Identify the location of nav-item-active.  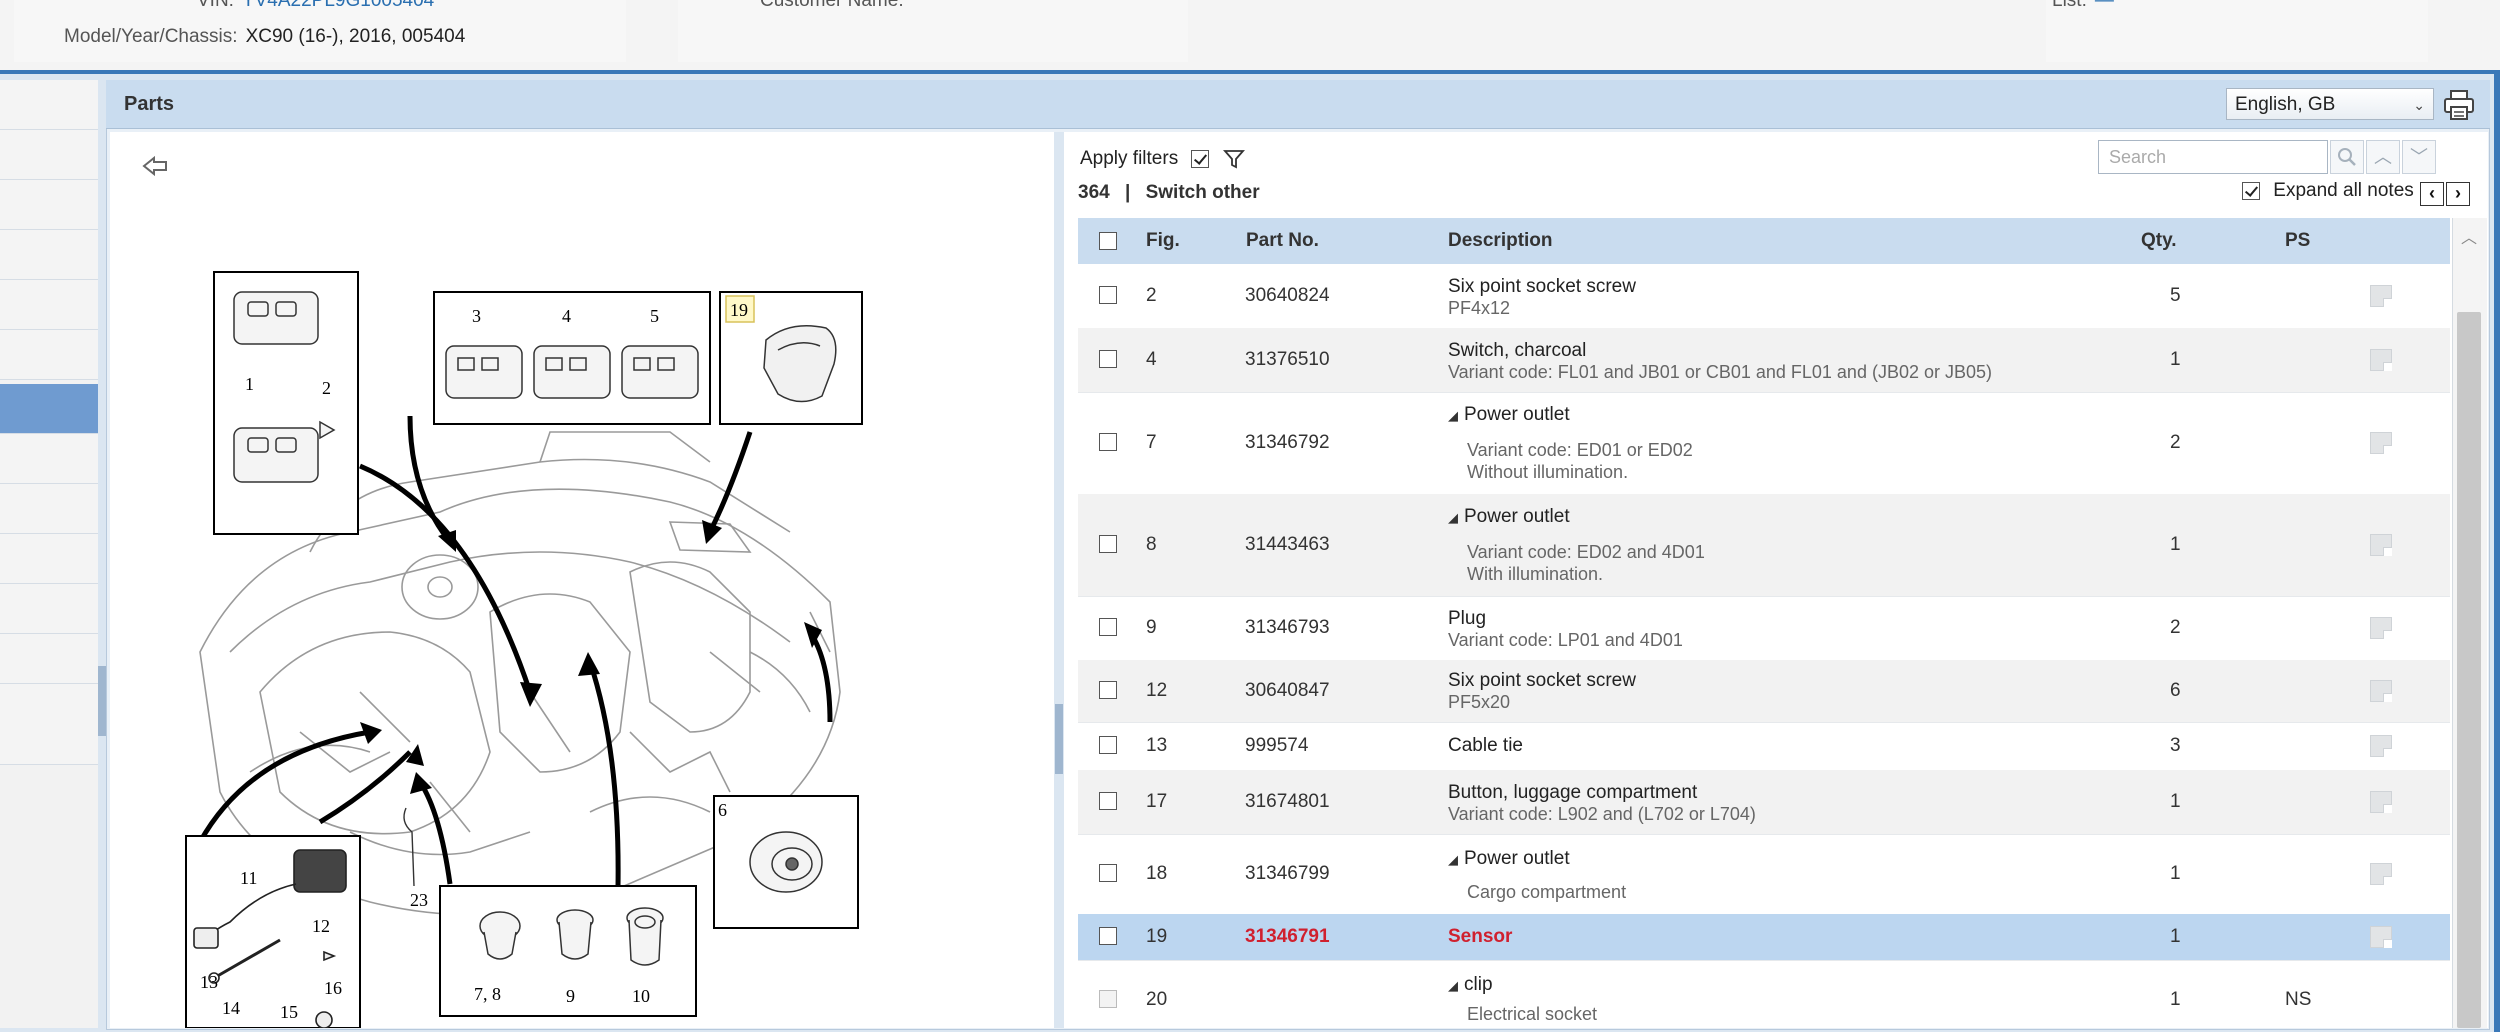
(49, 409).